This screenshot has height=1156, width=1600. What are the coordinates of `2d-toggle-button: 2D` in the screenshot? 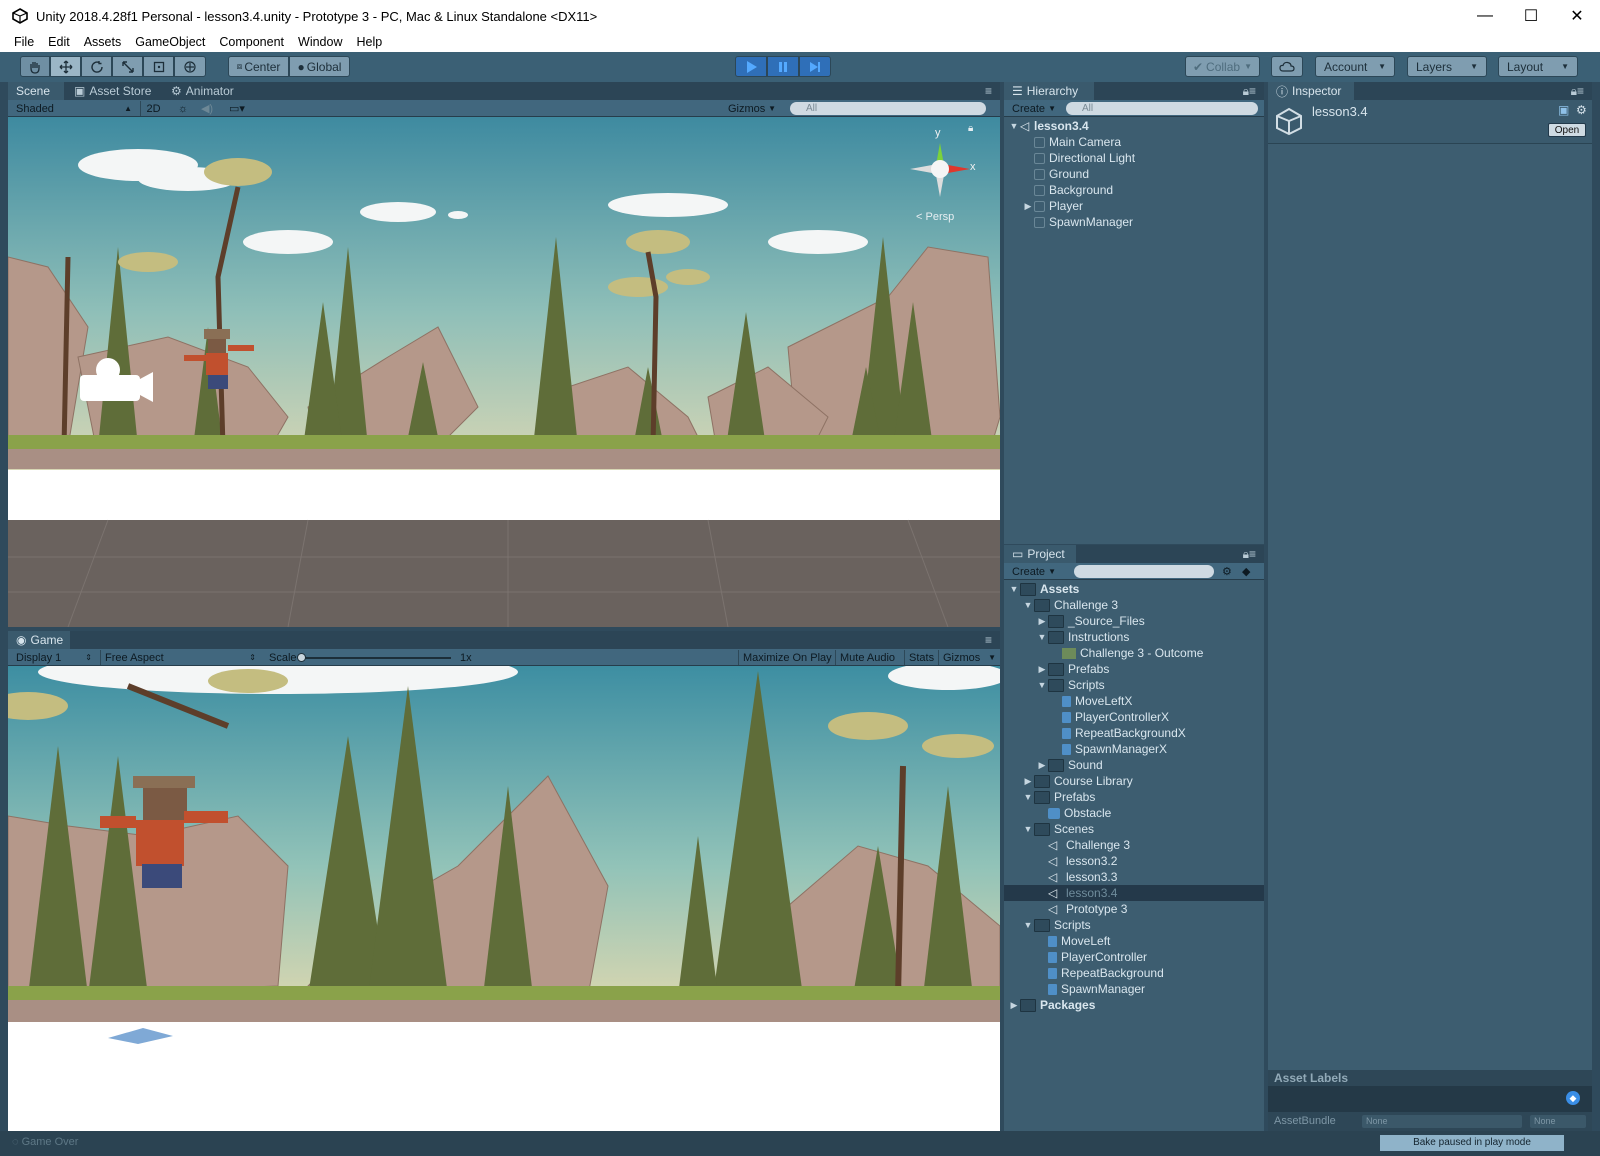 It's located at (153, 108).